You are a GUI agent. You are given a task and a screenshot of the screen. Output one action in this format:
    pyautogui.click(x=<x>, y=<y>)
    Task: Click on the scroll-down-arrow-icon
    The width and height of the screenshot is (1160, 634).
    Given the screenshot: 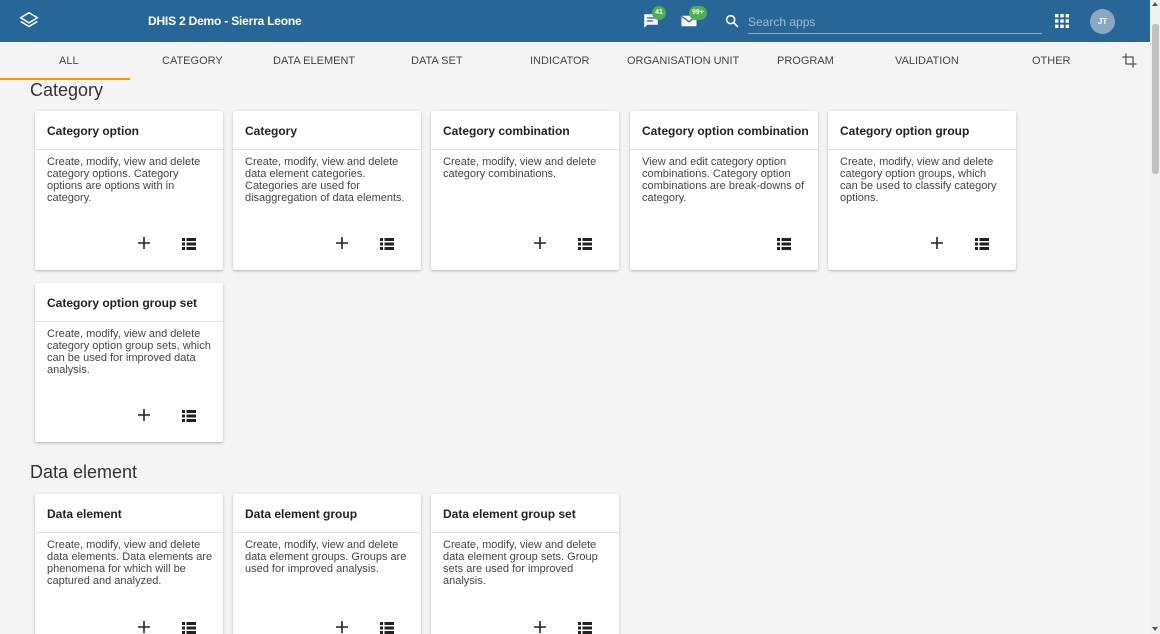 What is the action you would take?
    pyautogui.click(x=1155, y=629)
    